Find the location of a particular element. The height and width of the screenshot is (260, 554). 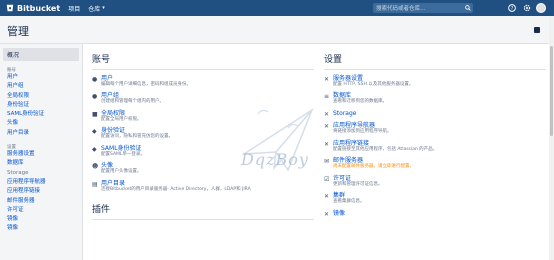

entry-database-link: 数据库 is located at coordinates (439, 95).